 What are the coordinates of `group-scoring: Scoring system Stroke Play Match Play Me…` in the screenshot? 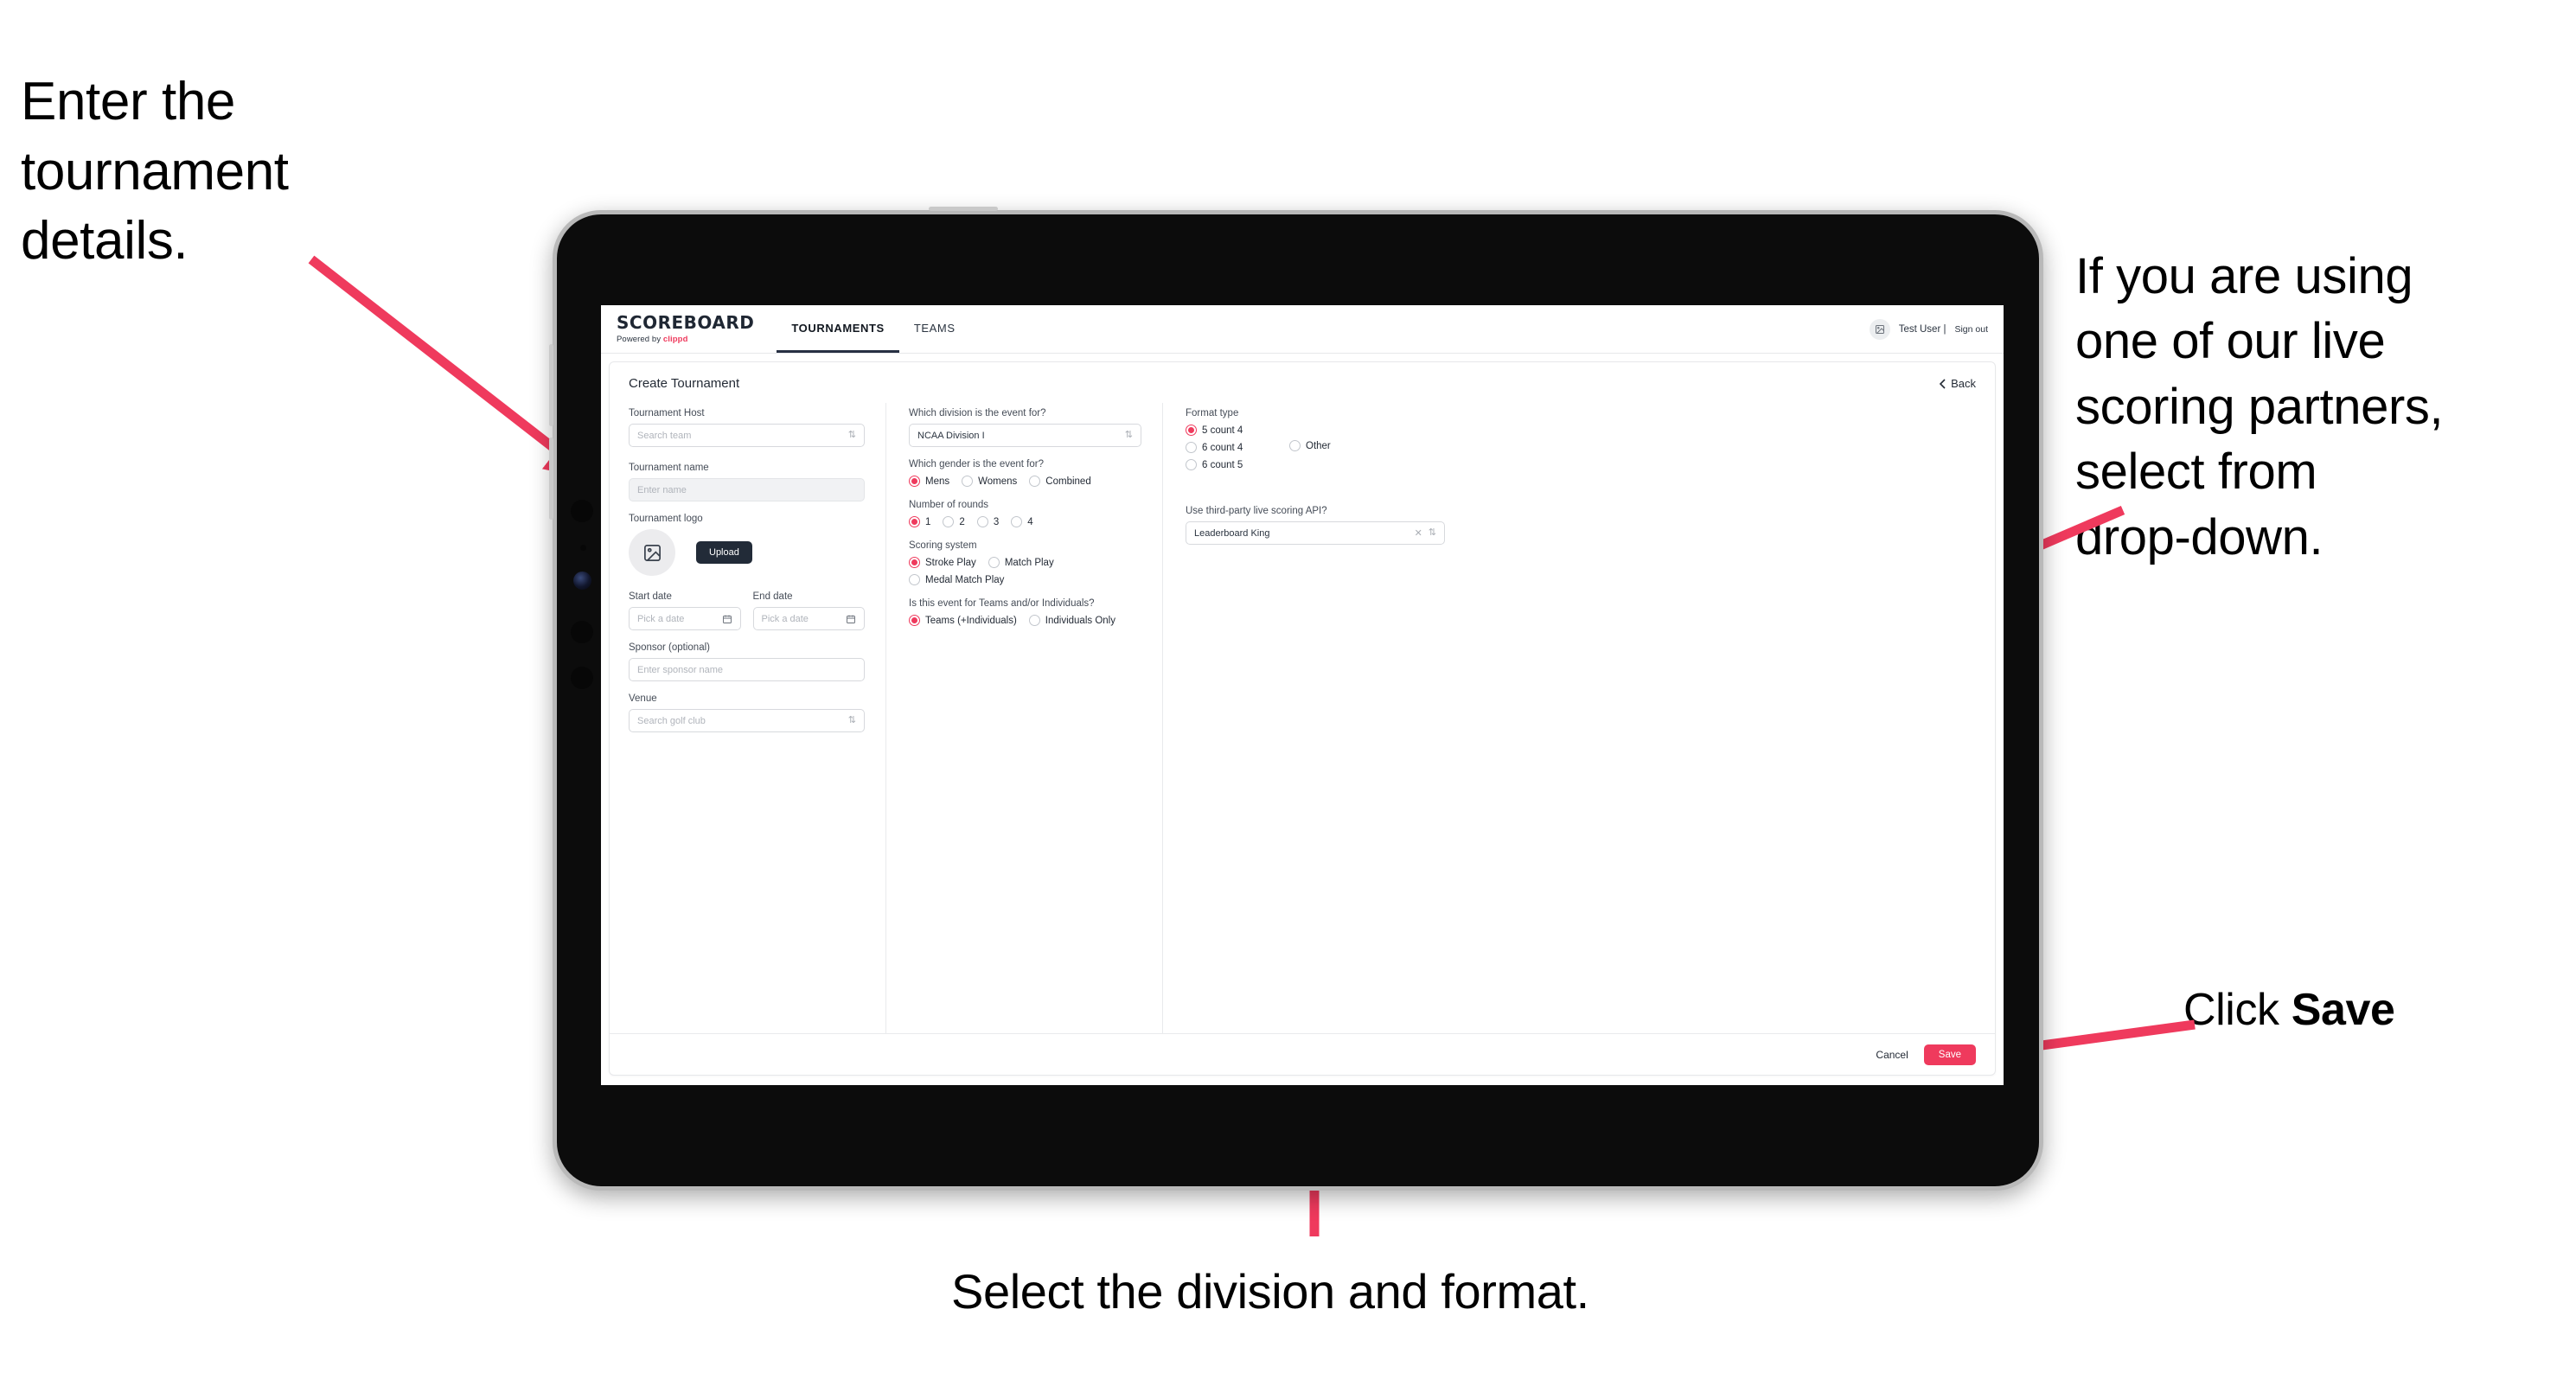 It's located at (1025, 562).